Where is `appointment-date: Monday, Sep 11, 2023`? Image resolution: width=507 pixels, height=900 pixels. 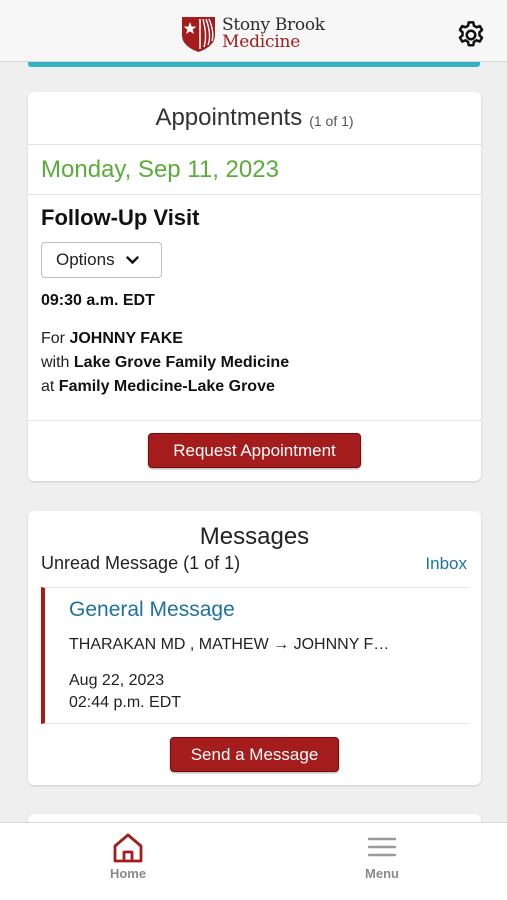
appointment-date: Monday, Sep 11, 2023 is located at coordinates (254, 170).